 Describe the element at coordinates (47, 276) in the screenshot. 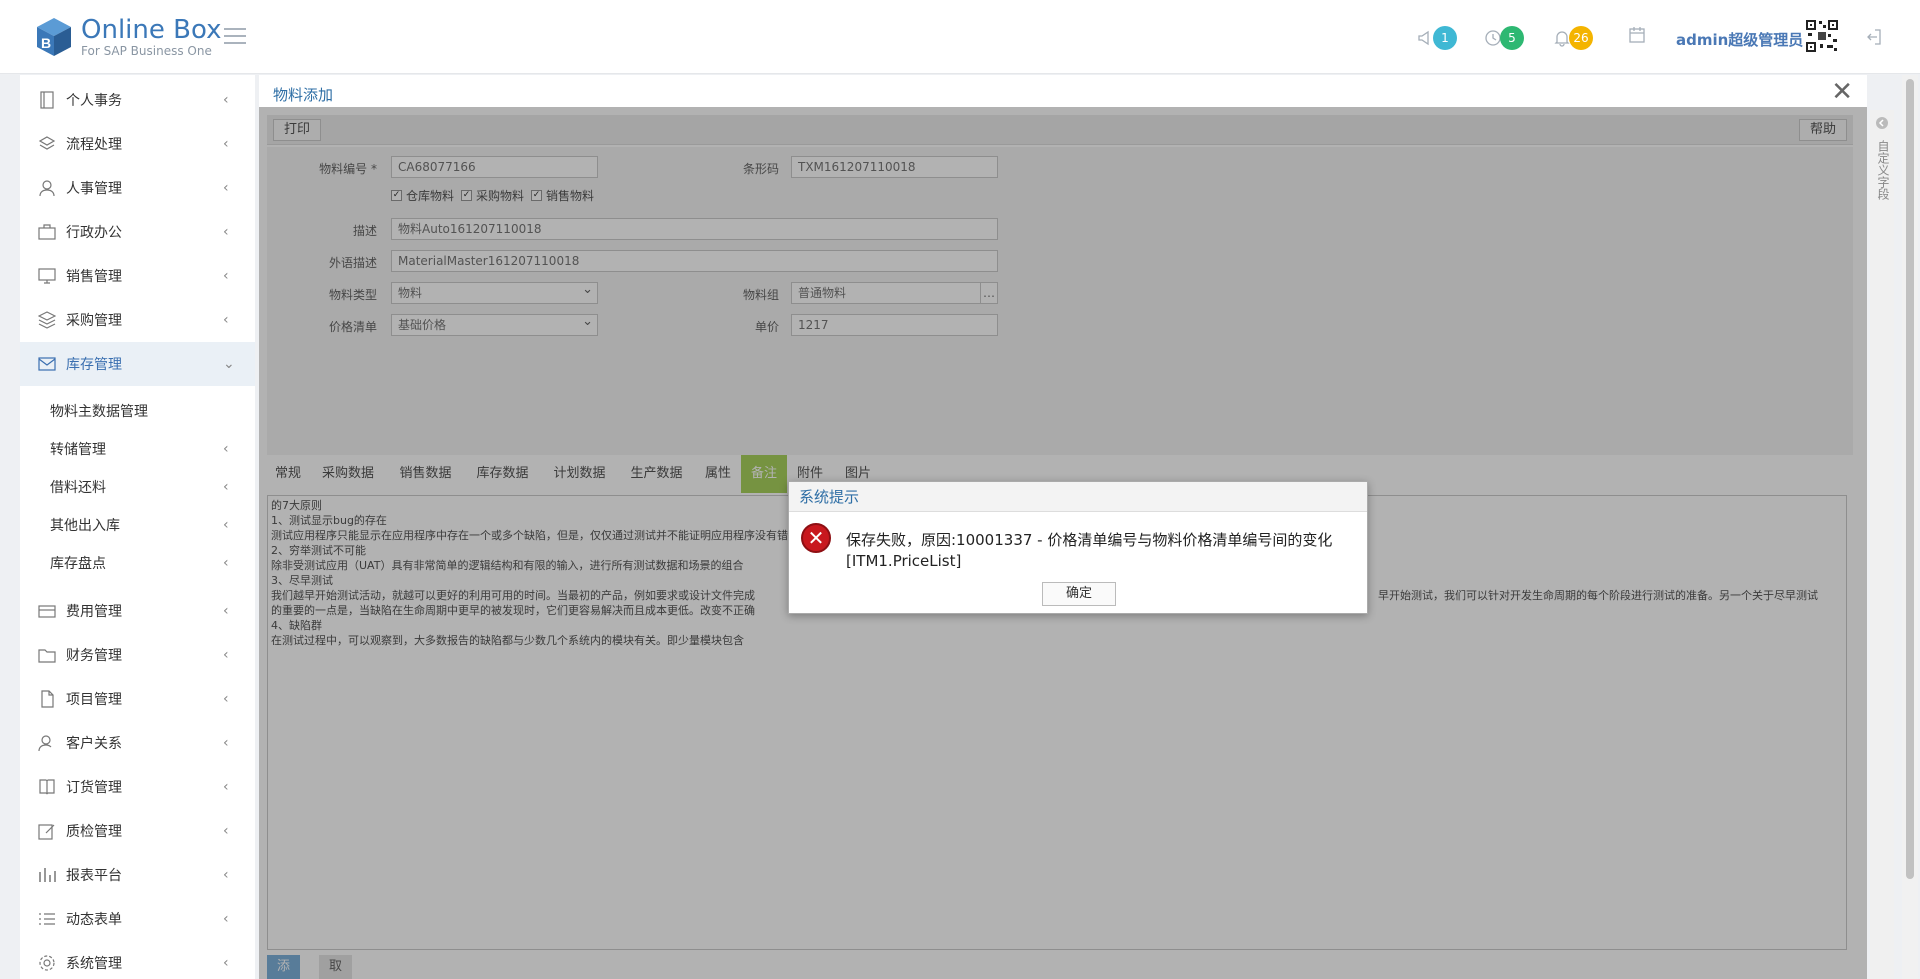

I see `monitor-icon` at that location.